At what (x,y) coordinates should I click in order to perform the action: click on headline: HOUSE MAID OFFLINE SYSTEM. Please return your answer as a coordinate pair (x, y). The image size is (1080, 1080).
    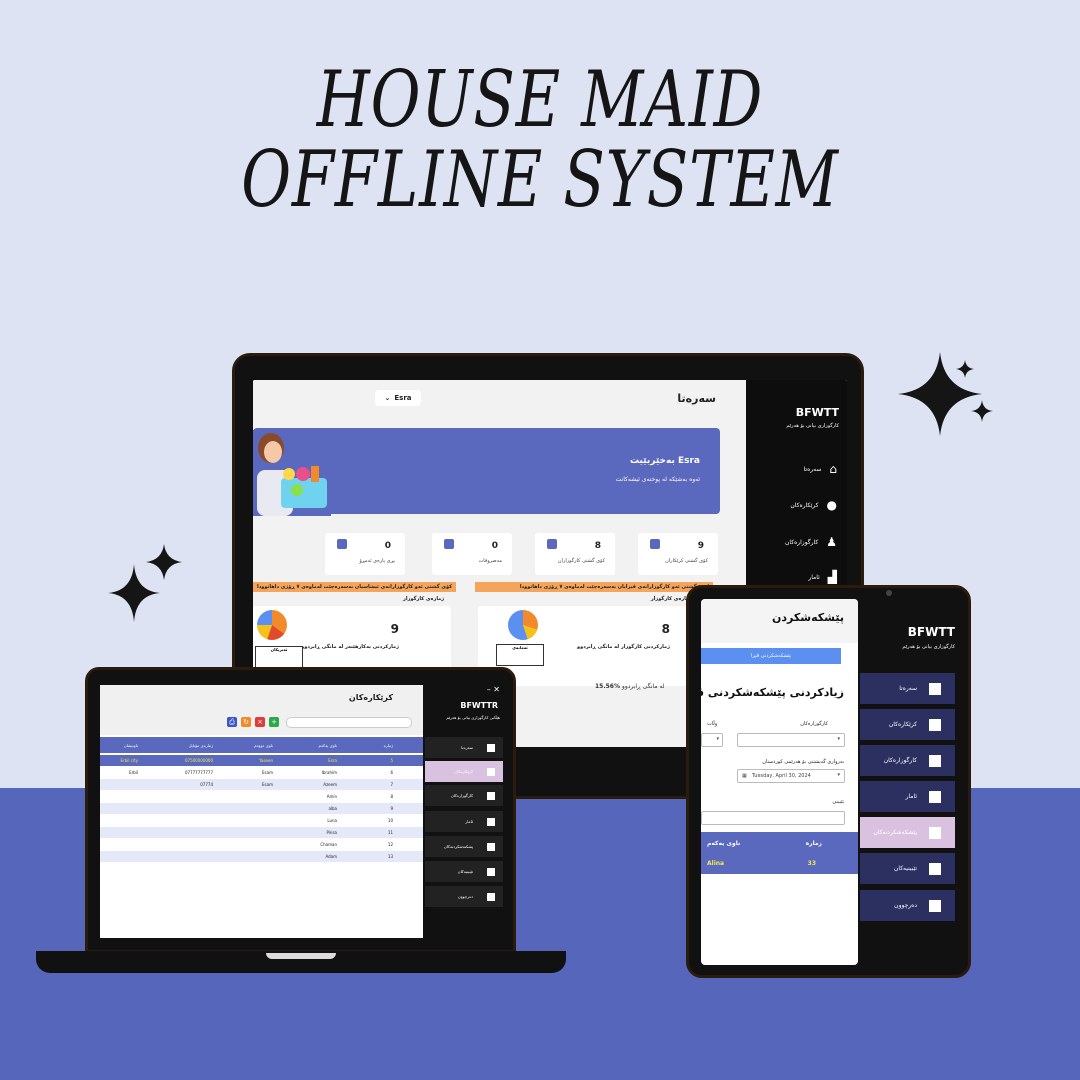
    Looking at the image, I should click on (540, 140).